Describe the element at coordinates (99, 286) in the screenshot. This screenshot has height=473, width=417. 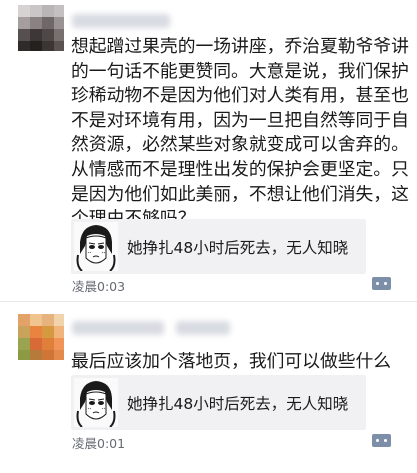
I see `post-time: 凌晨0:03` at that location.